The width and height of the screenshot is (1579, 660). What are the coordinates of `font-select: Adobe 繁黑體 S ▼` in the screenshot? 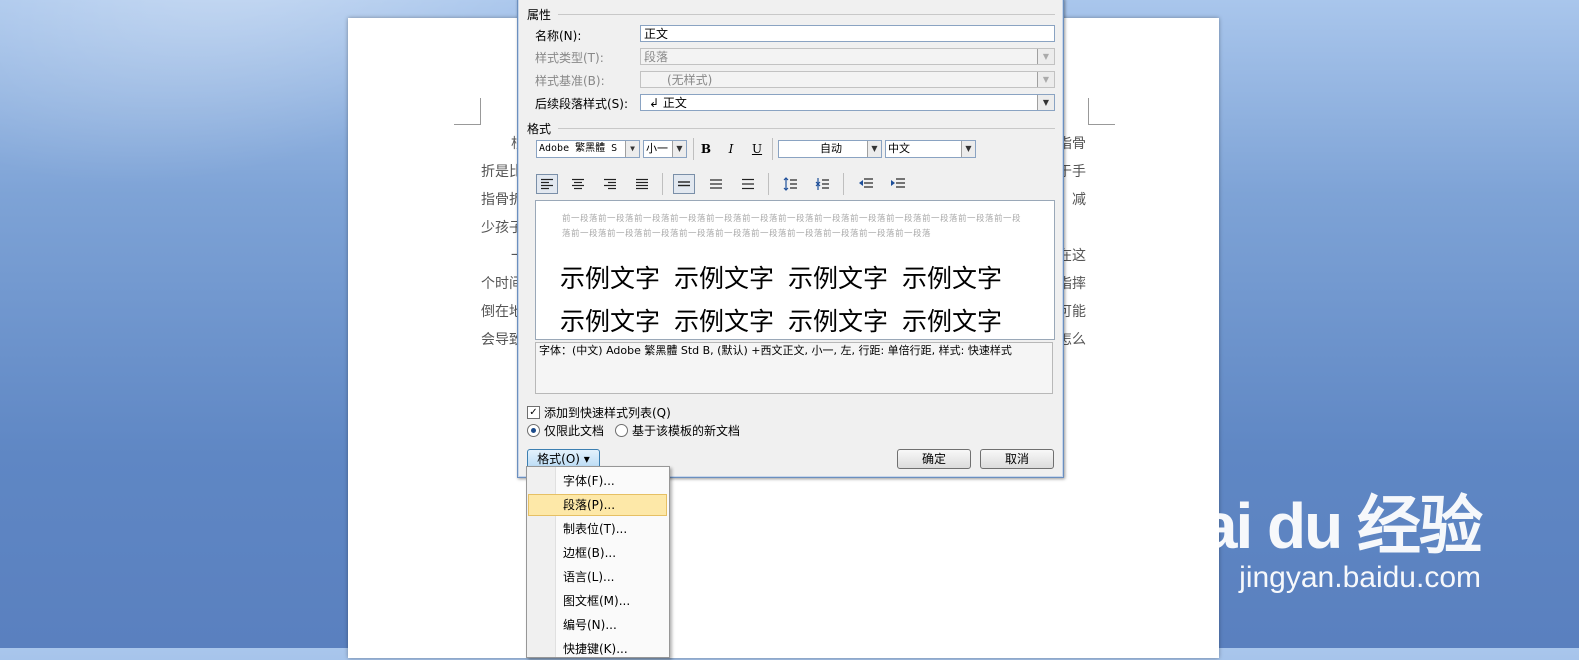 It's located at (588, 149).